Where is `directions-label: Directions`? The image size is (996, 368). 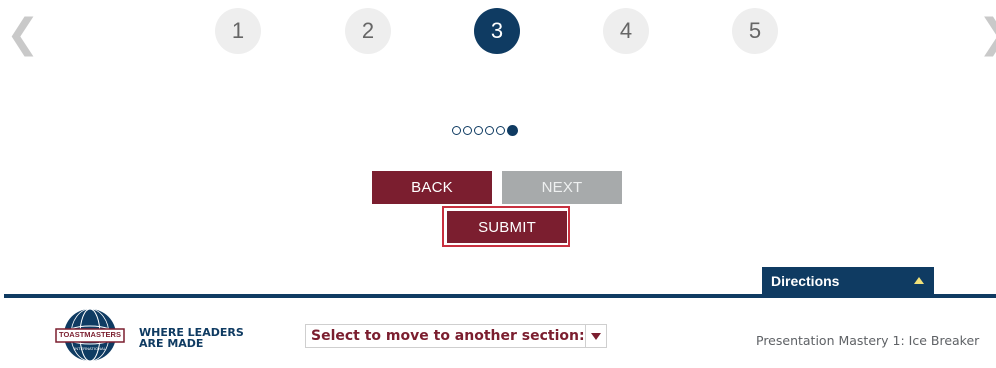 directions-label: Directions is located at coordinates (805, 281).